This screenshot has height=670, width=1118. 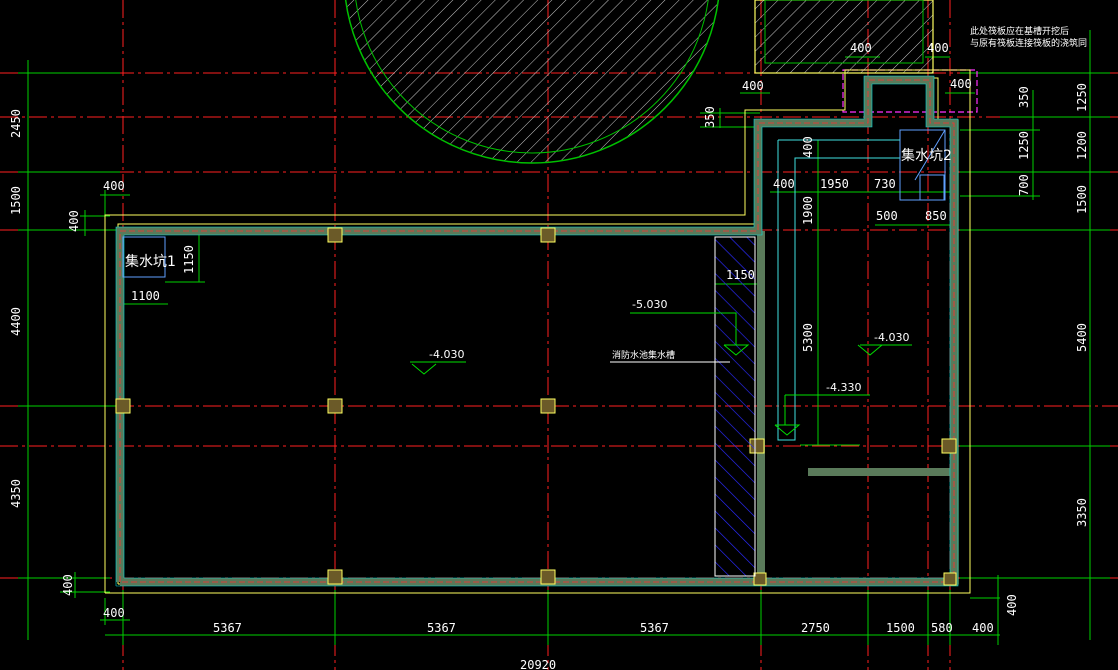 I want to click on dim-right-inner-2: 1250, so click(x=1024, y=145).